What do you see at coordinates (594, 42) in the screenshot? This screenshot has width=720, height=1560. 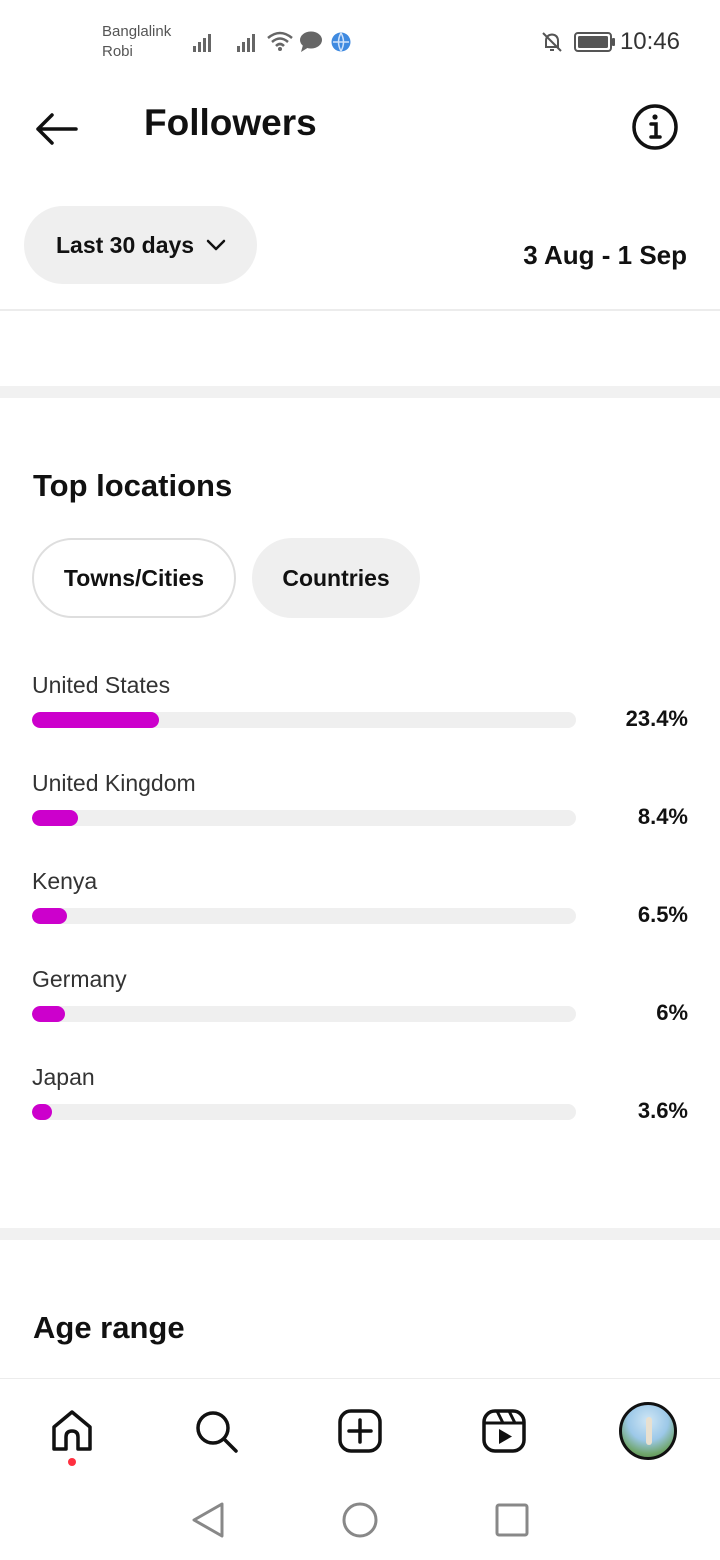 I see `battery-icon` at bounding box center [594, 42].